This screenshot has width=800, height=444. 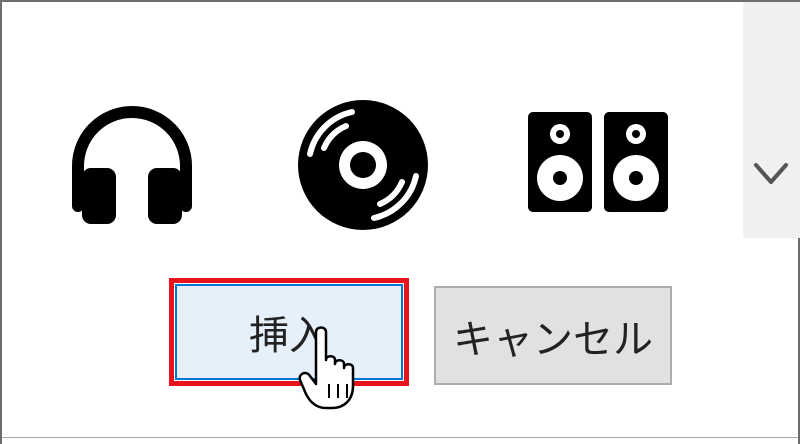 I want to click on hand-pointer-icon, so click(x=326, y=368).